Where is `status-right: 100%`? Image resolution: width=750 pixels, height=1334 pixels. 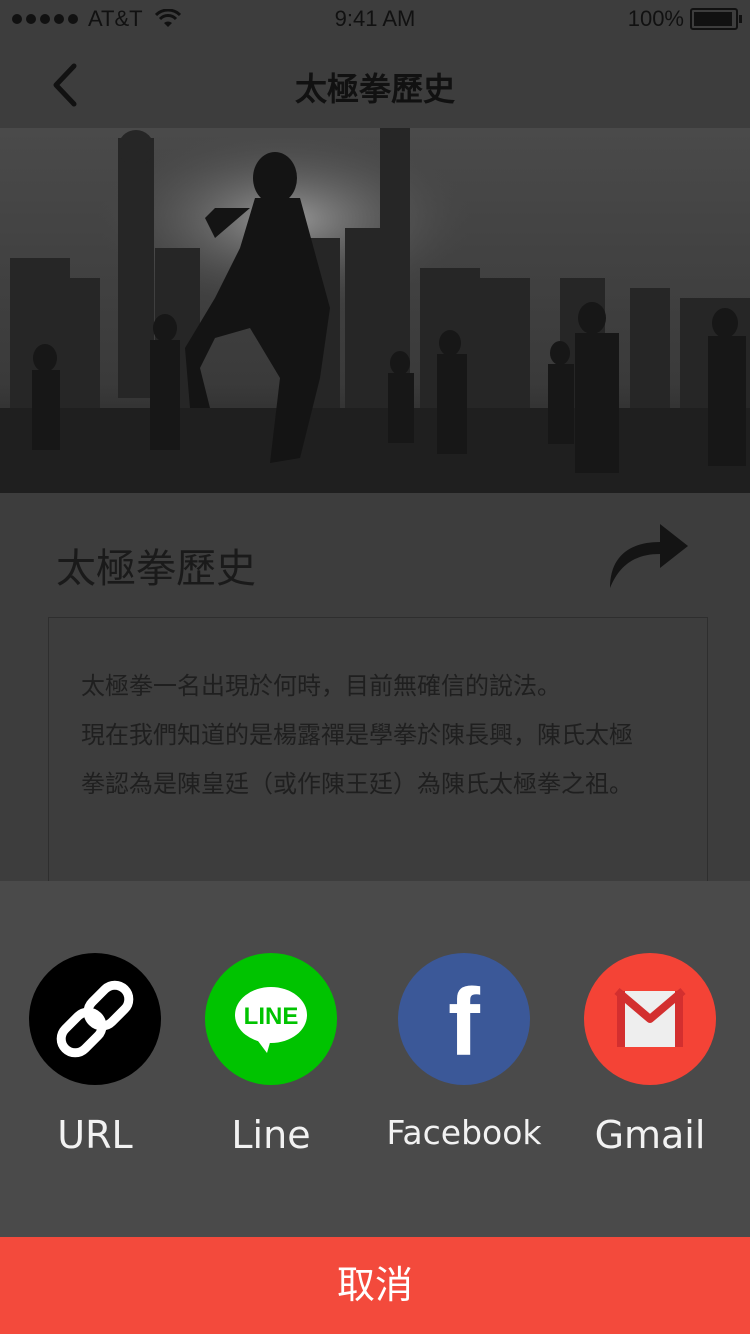
status-right: 100% is located at coordinates (684, 19).